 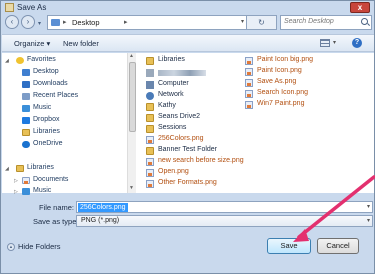 What do you see at coordinates (338, 246) in the screenshot?
I see `cancel-button: Cancel` at bounding box center [338, 246].